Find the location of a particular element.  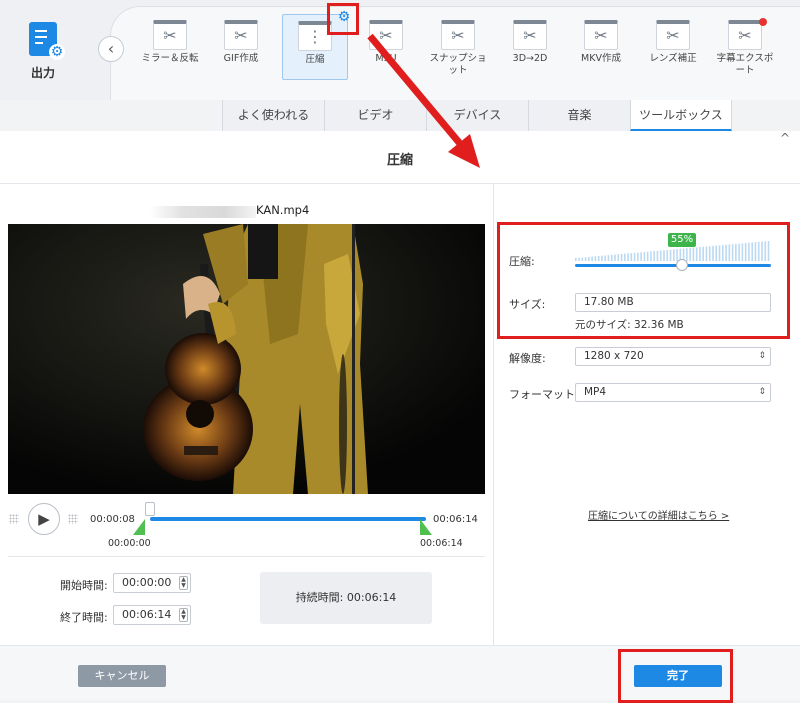

playhead-handle is located at coordinates (150, 509).